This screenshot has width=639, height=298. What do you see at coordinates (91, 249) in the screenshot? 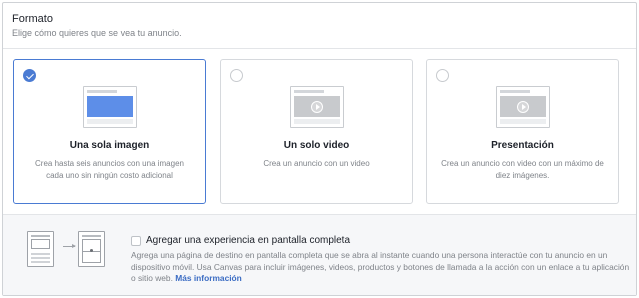
I see `canvas-page-icon` at bounding box center [91, 249].